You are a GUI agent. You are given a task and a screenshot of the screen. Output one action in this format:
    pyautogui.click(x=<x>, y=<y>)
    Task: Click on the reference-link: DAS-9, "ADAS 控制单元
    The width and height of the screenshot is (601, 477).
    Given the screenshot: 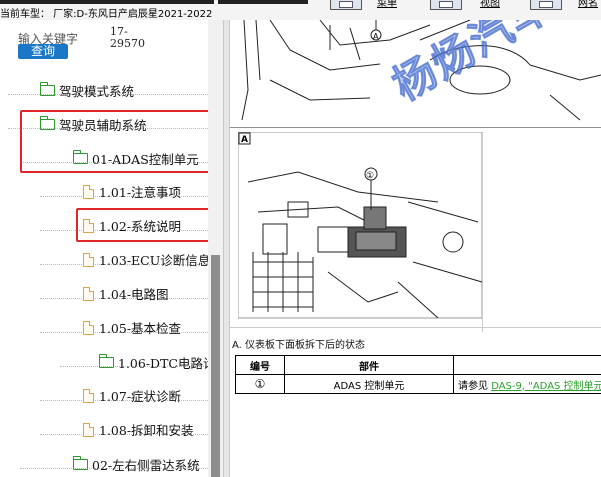 What is the action you would take?
    pyautogui.click(x=546, y=386)
    